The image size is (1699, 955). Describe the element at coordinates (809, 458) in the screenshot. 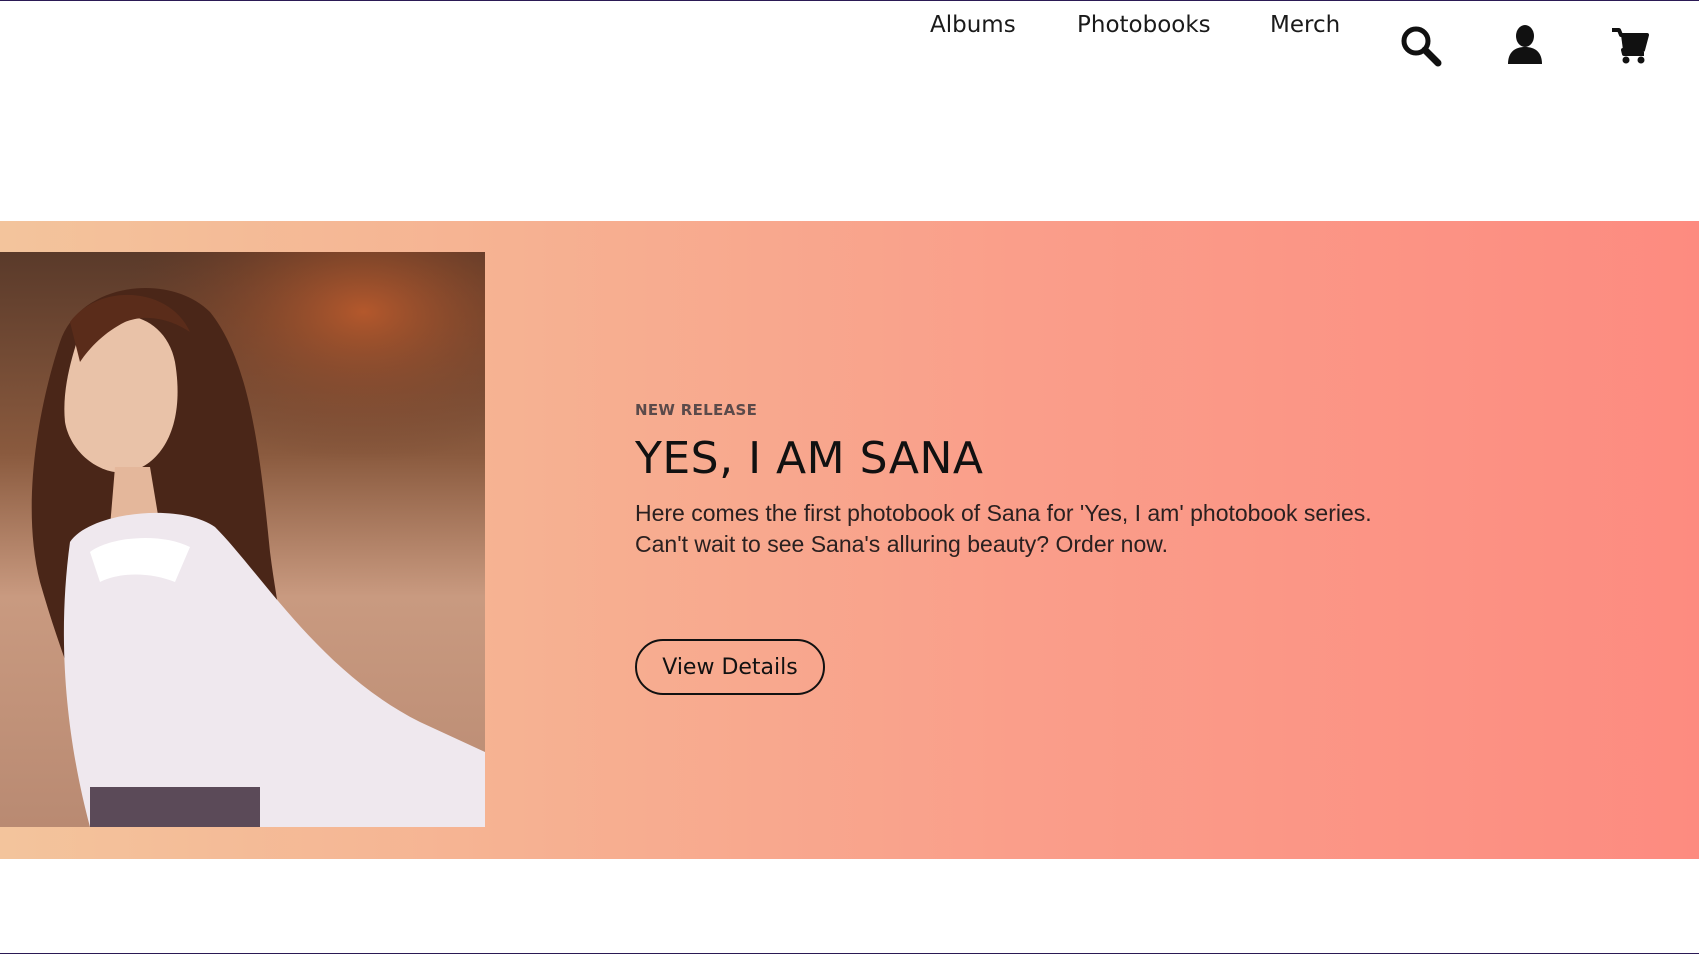

I see `hero-title: YES, I AM SANA` at that location.